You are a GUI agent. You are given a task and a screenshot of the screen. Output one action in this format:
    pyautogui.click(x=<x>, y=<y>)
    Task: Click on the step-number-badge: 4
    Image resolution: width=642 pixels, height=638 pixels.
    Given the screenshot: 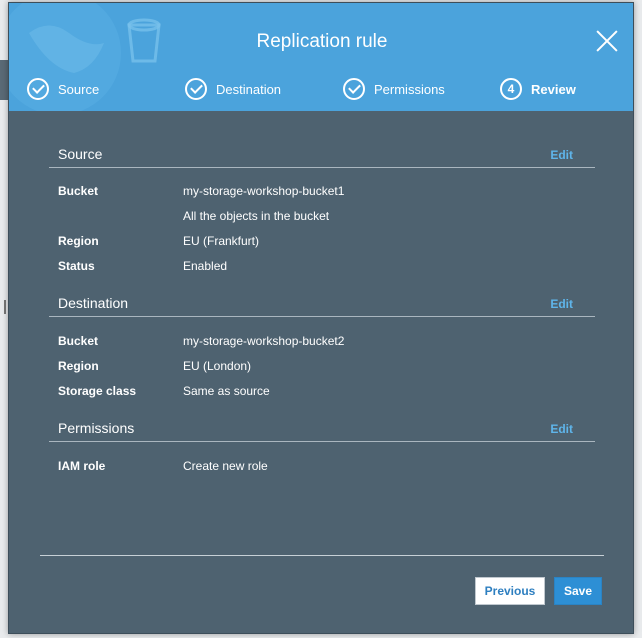 What is the action you would take?
    pyautogui.click(x=511, y=89)
    